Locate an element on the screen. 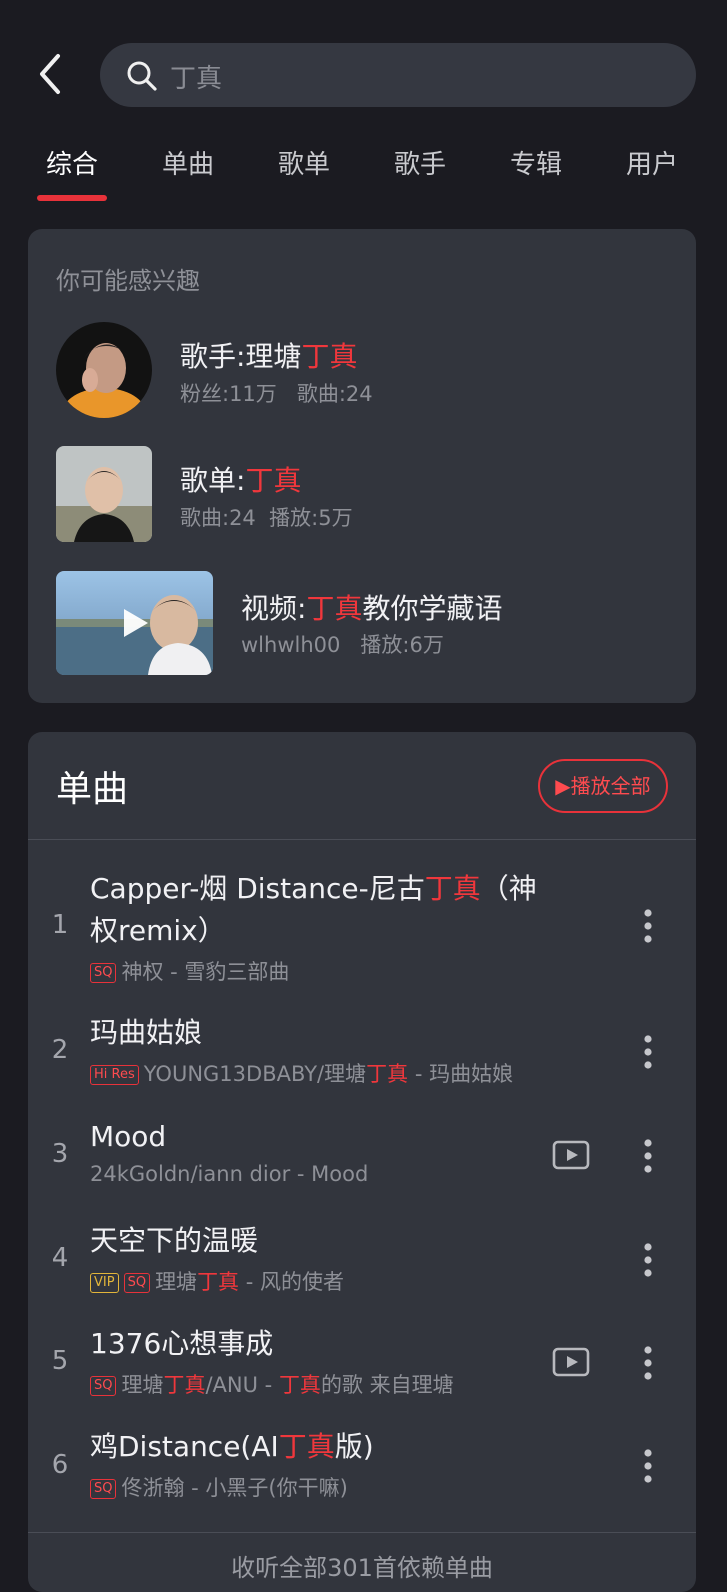  song-meta: SQ 神权 - 雪豹三部曲 is located at coordinates (189, 971).